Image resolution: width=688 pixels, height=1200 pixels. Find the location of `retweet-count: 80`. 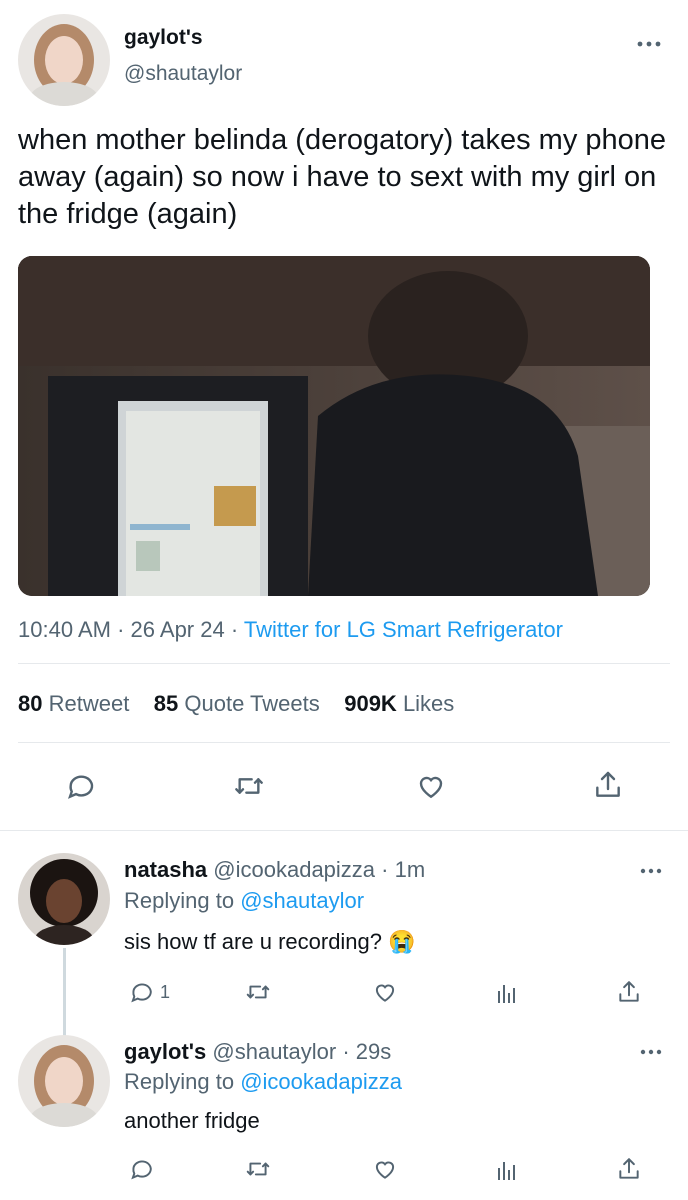

retweet-count: 80 is located at coordinates (30, 703).